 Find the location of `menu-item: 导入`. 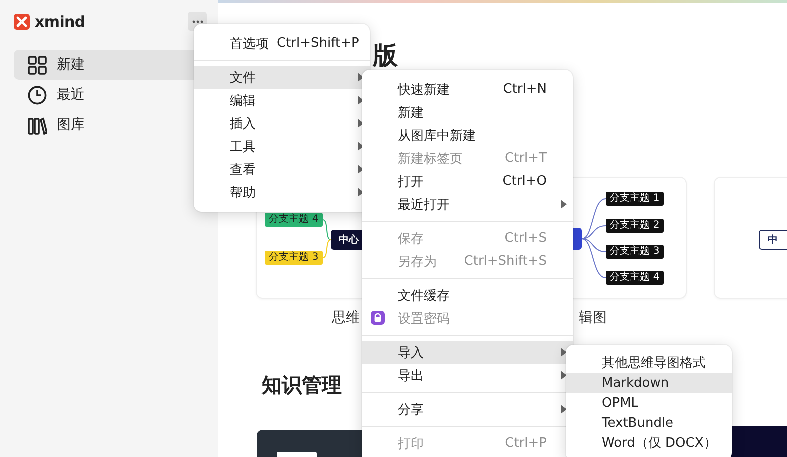

menu-item: 导入 is located at coordinates (467, 352).